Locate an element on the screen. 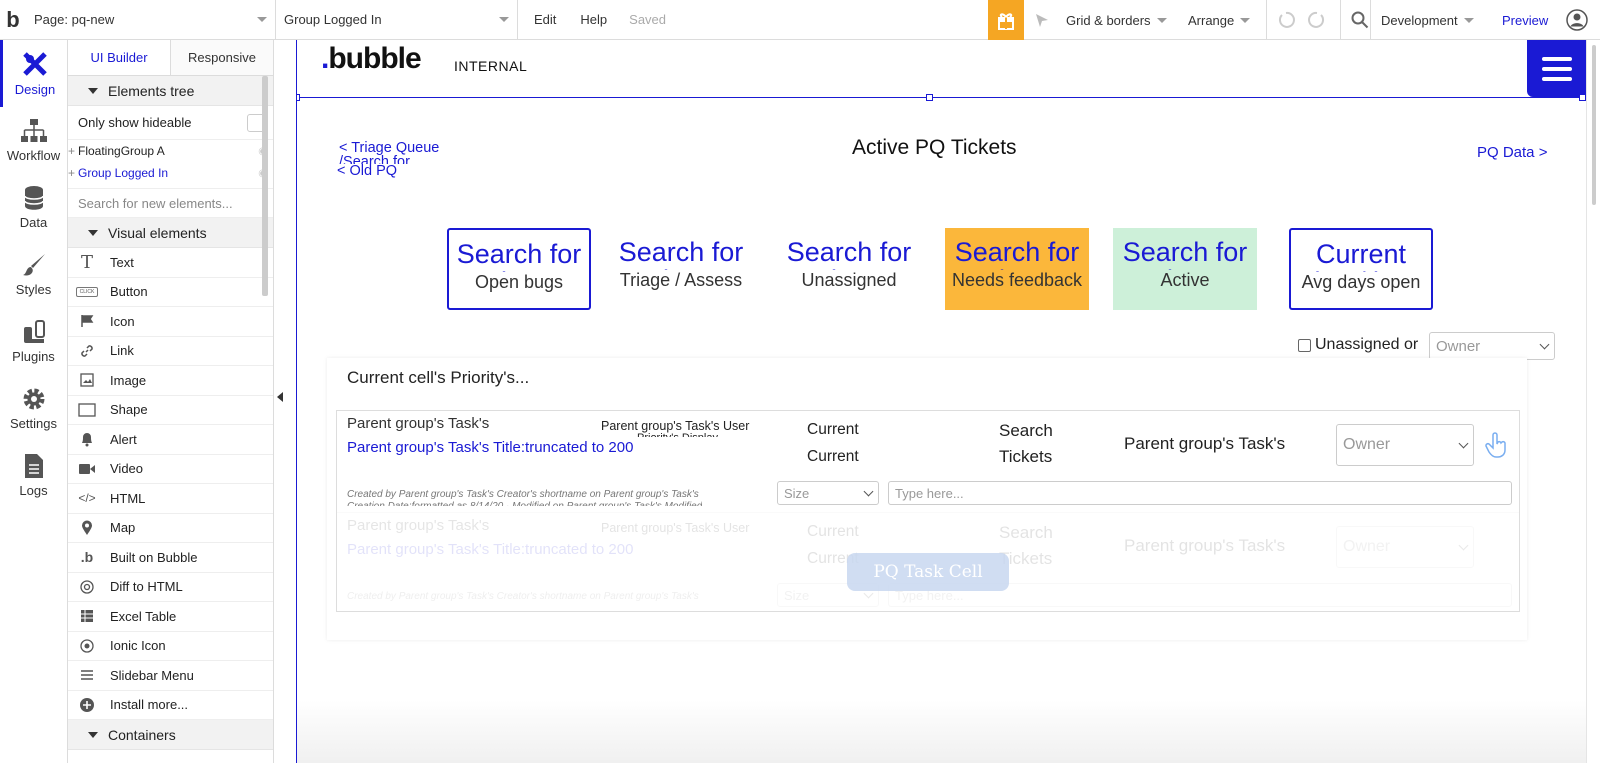 The height and width of the screenshot is (763, 1600). nav-styles: Styles is located at coordinates (33, 274).